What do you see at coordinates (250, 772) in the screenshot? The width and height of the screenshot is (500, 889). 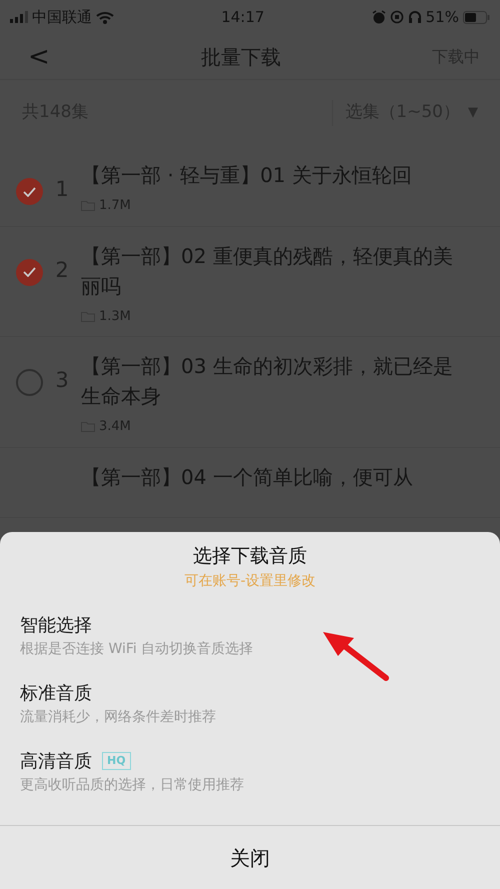 I see `quality-option: 高清音质 HQ 更高收听品质的选择，日常使用推荐` at bounding box center [250, 772].